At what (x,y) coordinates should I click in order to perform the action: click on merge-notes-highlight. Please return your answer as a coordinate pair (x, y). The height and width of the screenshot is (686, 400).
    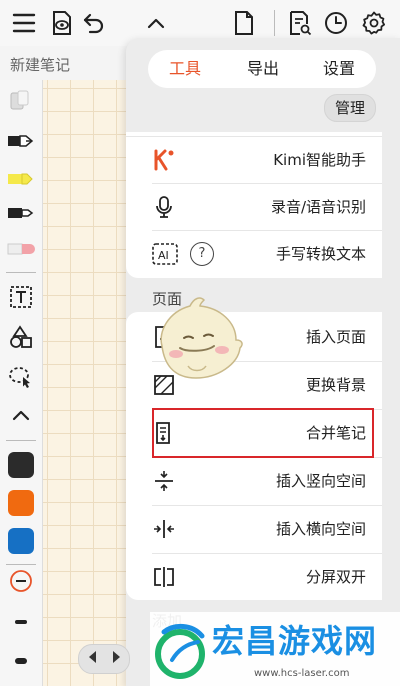
    Looking at the image, I should click on (263, 433).